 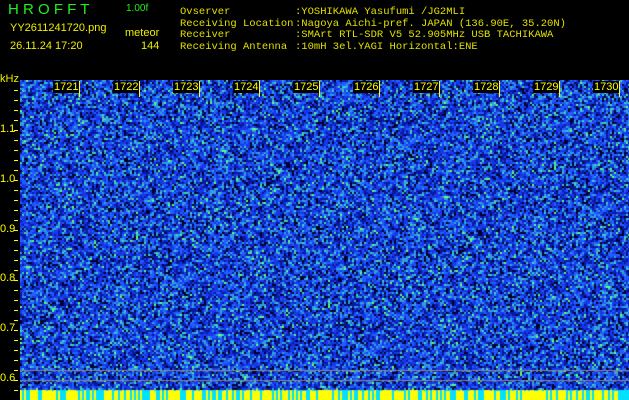 I want to click on info-label-antenna: Receiving Antenna, so click(x=234, y=46).